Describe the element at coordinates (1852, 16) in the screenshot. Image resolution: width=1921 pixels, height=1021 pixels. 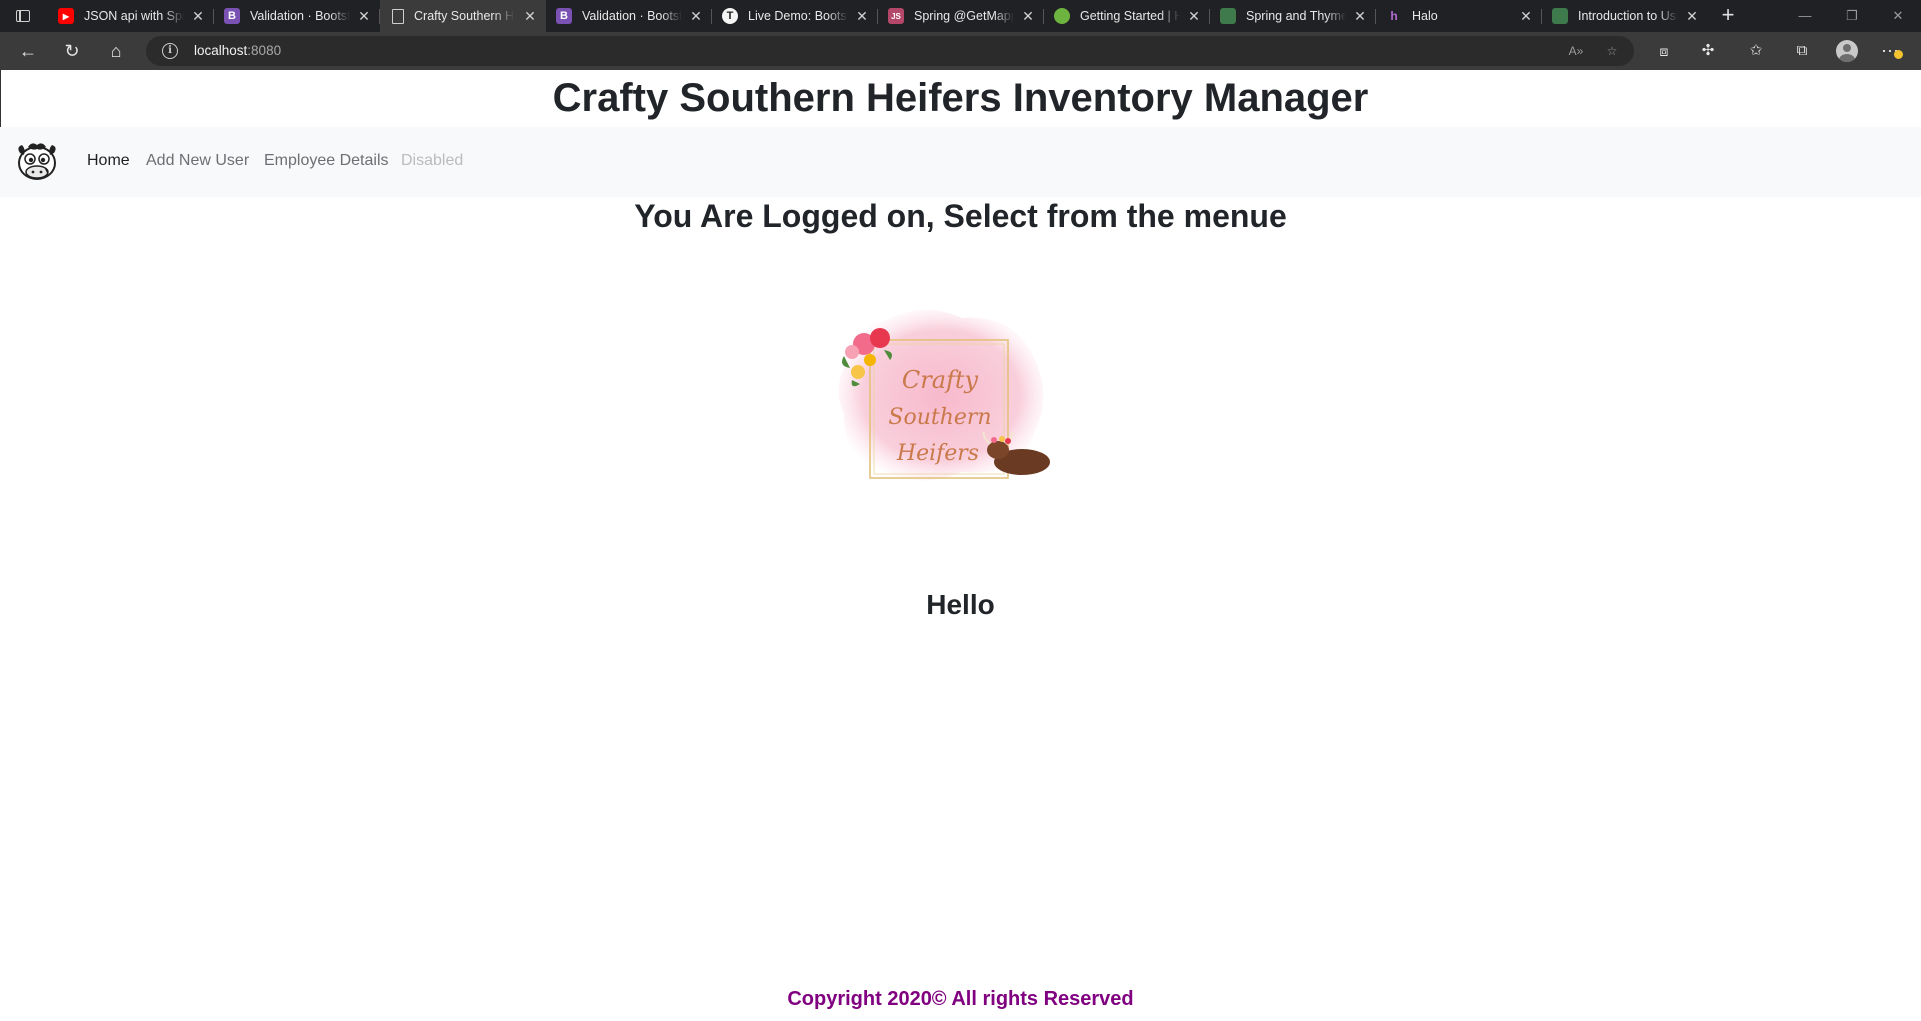
I see `restore-icon: ❐` at that location.